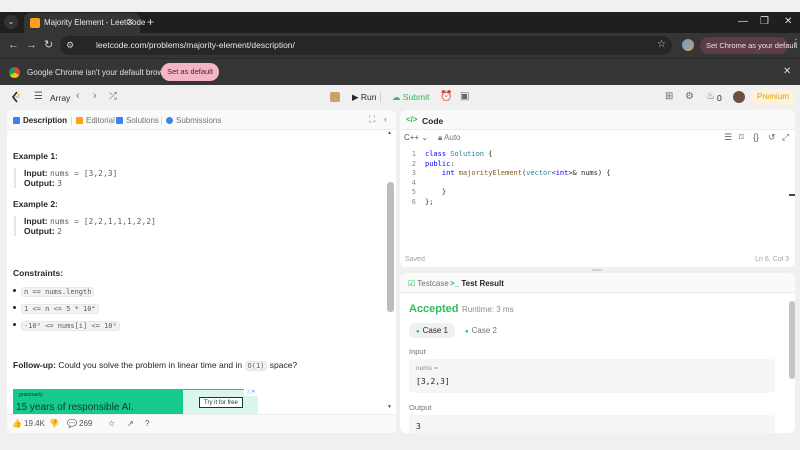 The image size is (800, 450). I want to click on scrollbar-thumb, so click(390, 247).